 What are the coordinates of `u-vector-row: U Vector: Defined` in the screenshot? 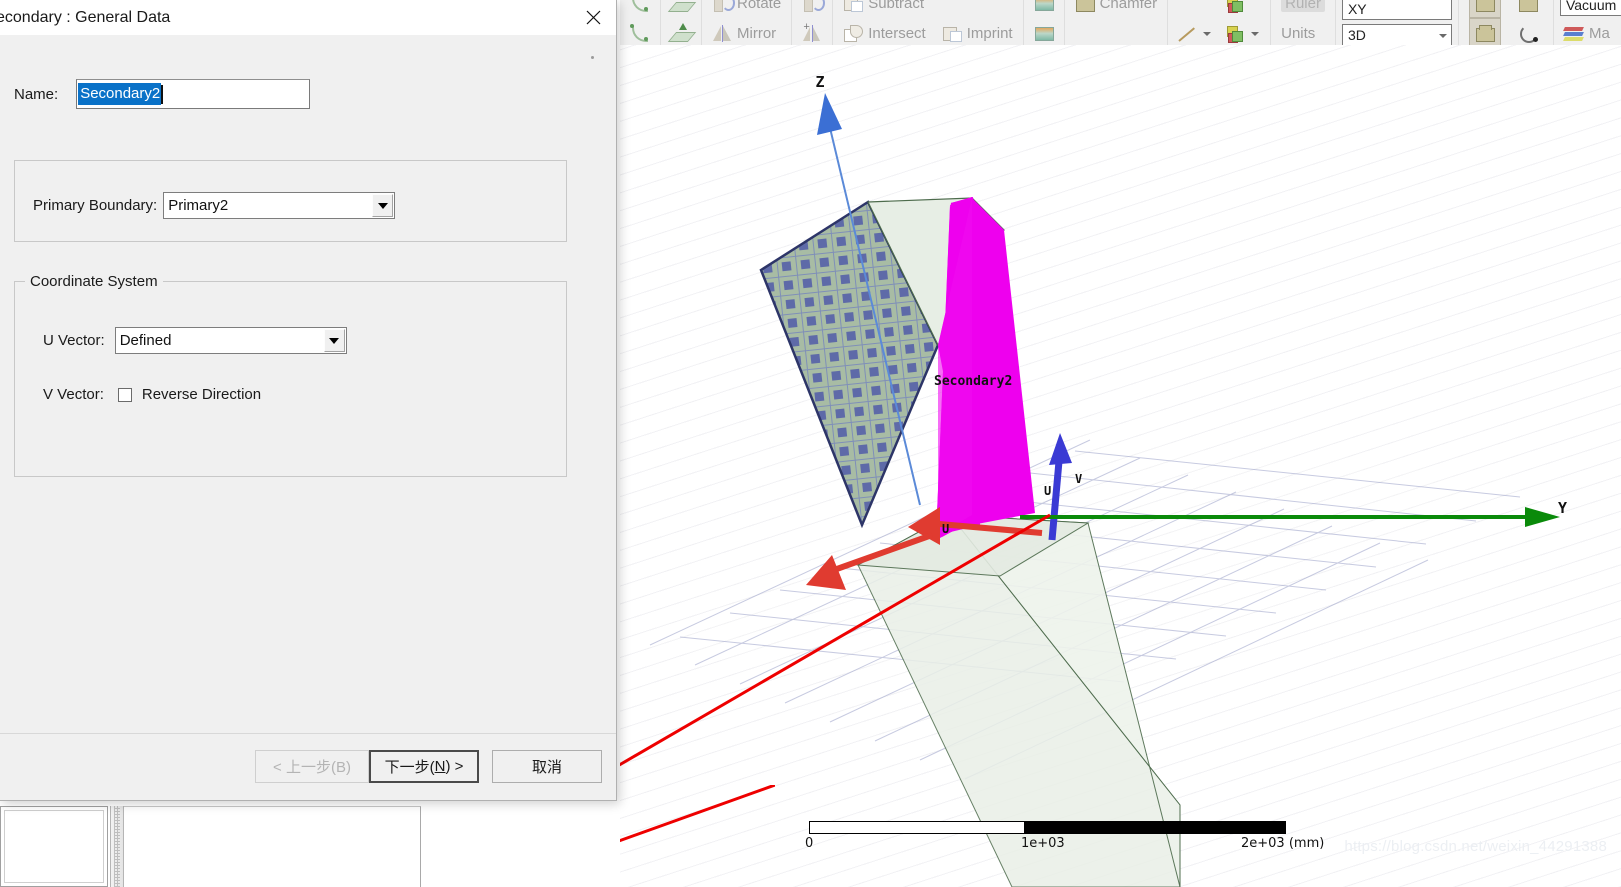 It's located at (195, 340).